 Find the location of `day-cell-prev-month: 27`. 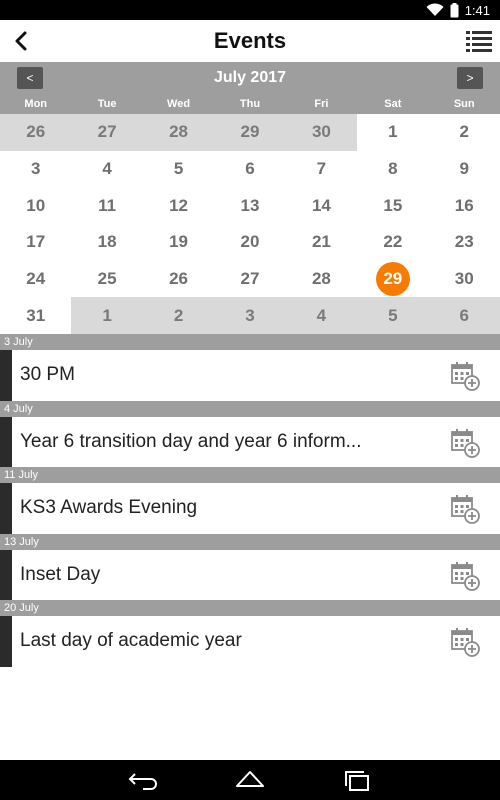

day-cell-prev-month: 27 is located at coordinates (107, 132).